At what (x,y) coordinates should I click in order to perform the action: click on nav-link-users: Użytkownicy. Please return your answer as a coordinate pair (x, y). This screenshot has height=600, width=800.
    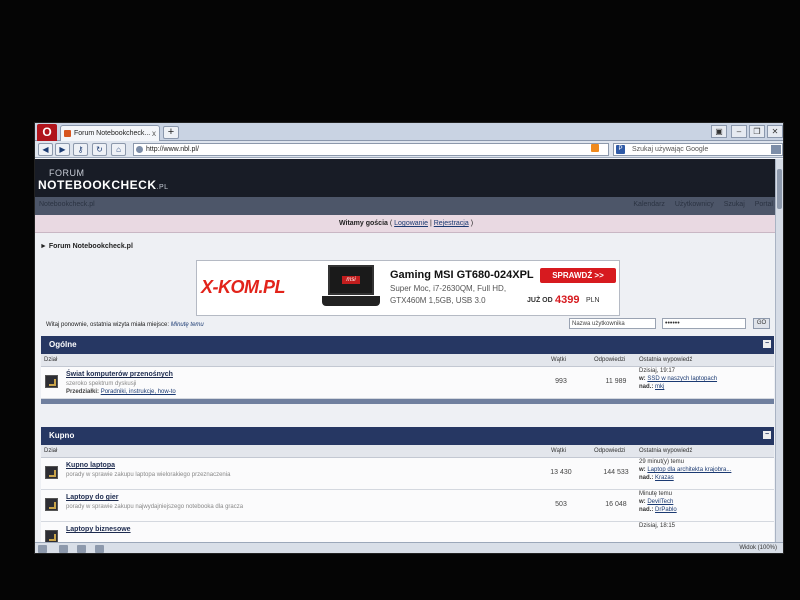
    Looking at the image, I should click on (694, 204).